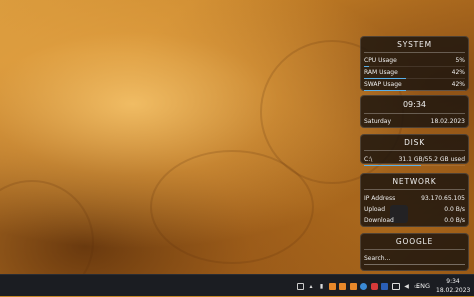 This screenshot has height=297, width=474. Describe the element at coordinates (395, 286) in the screenshot. I see `display-icon` at that location.